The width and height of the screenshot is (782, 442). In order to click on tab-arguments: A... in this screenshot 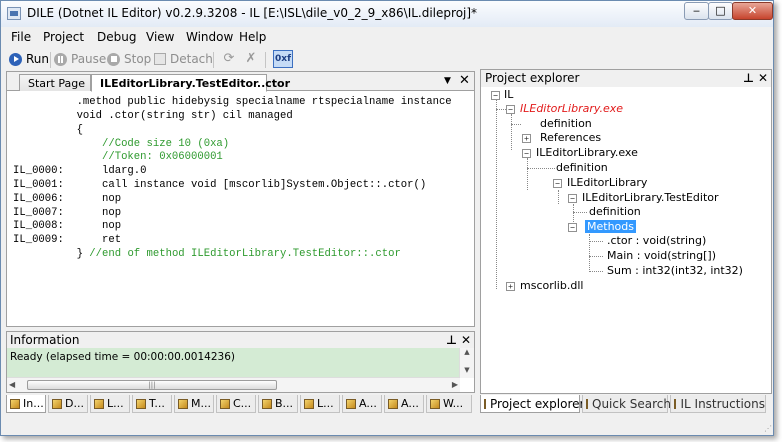, I will do `click(362, 404)`.